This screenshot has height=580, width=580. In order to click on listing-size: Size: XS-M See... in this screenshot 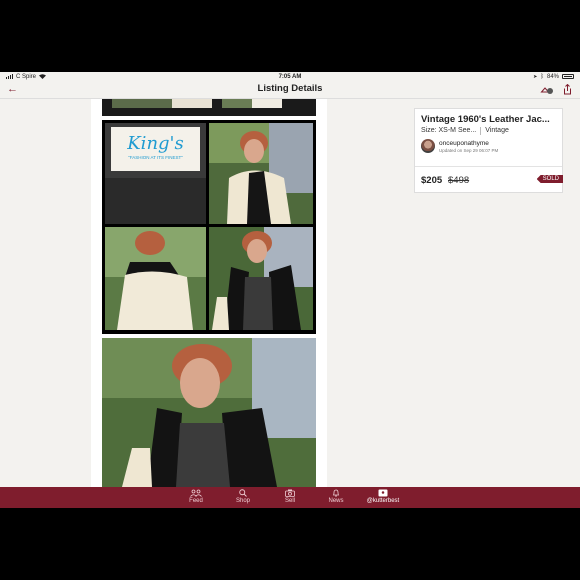, I will do `click(449, 130)`.